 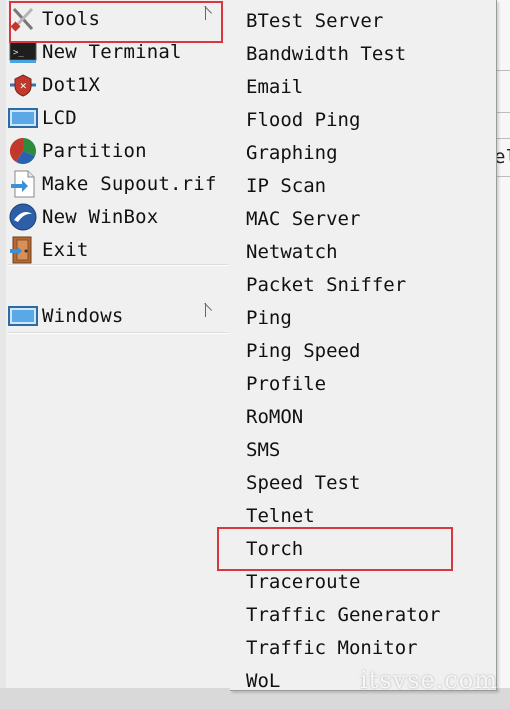 What do you see at coordinates (116, 22) in the screenshot?
I see `tools-highlight` at bounding box center [116, 22].